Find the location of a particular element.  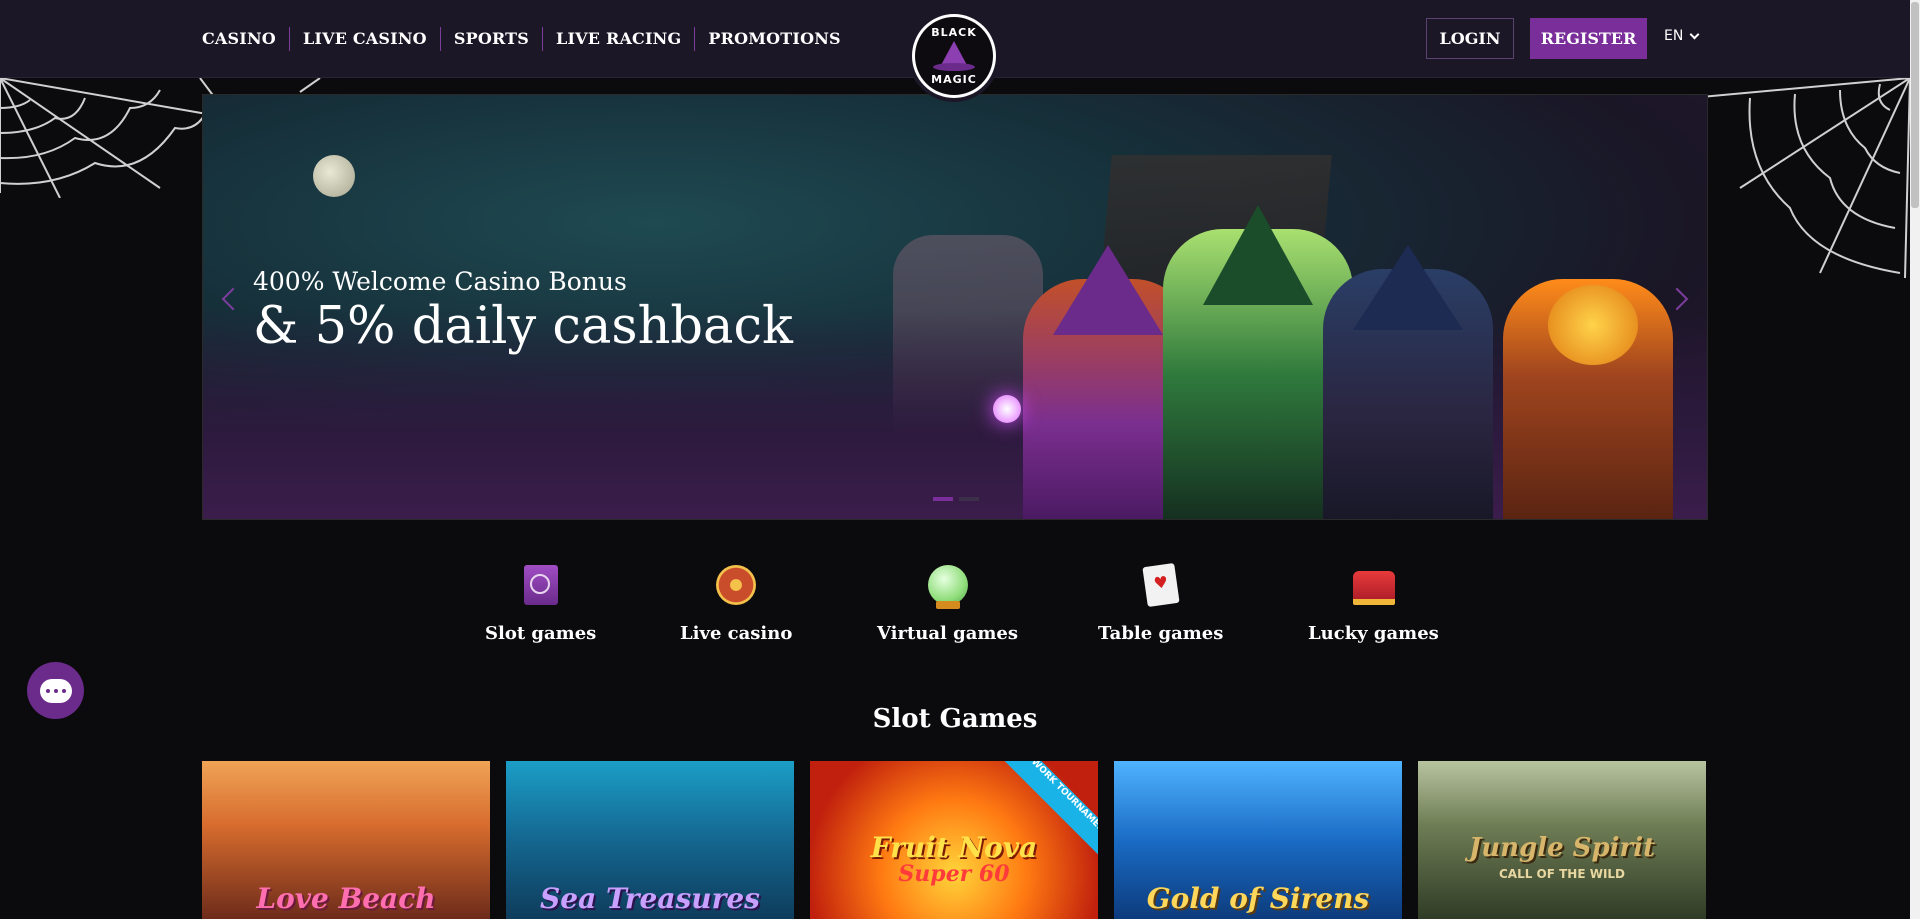

cobweb-right-decoration is located at coordinates (1800, 178).